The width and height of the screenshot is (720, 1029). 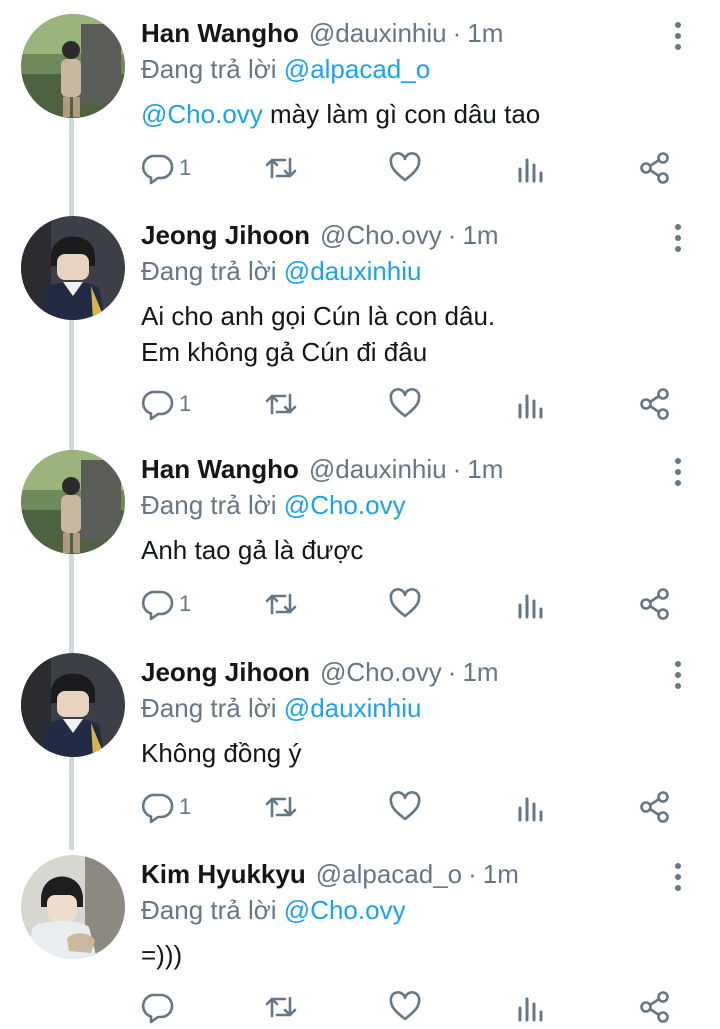 I want to click on reply-button, so click(x=160, y=1007).